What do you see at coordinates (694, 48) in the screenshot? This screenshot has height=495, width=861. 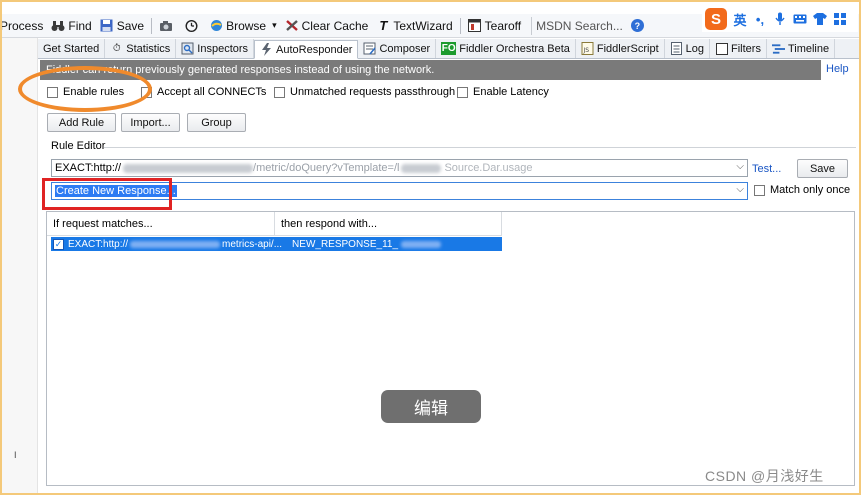 I see `tab-label: Log` at bounding box center [694, 48].